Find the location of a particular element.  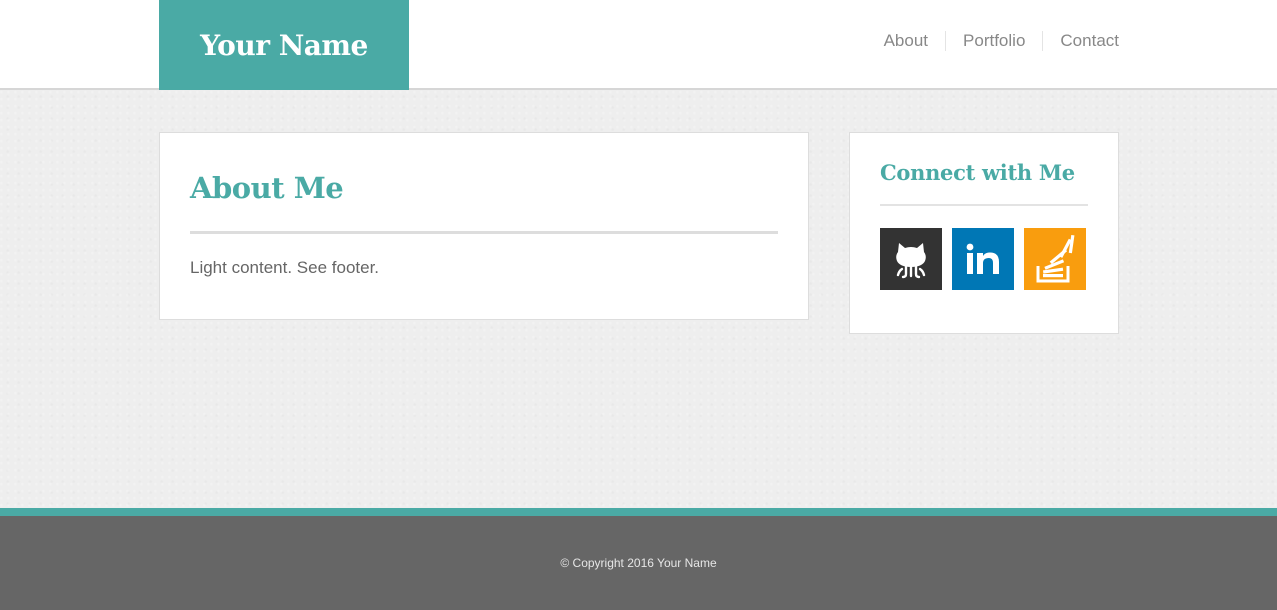

main-nav: About Portfolio Contact is located at coordinates (993, 41).